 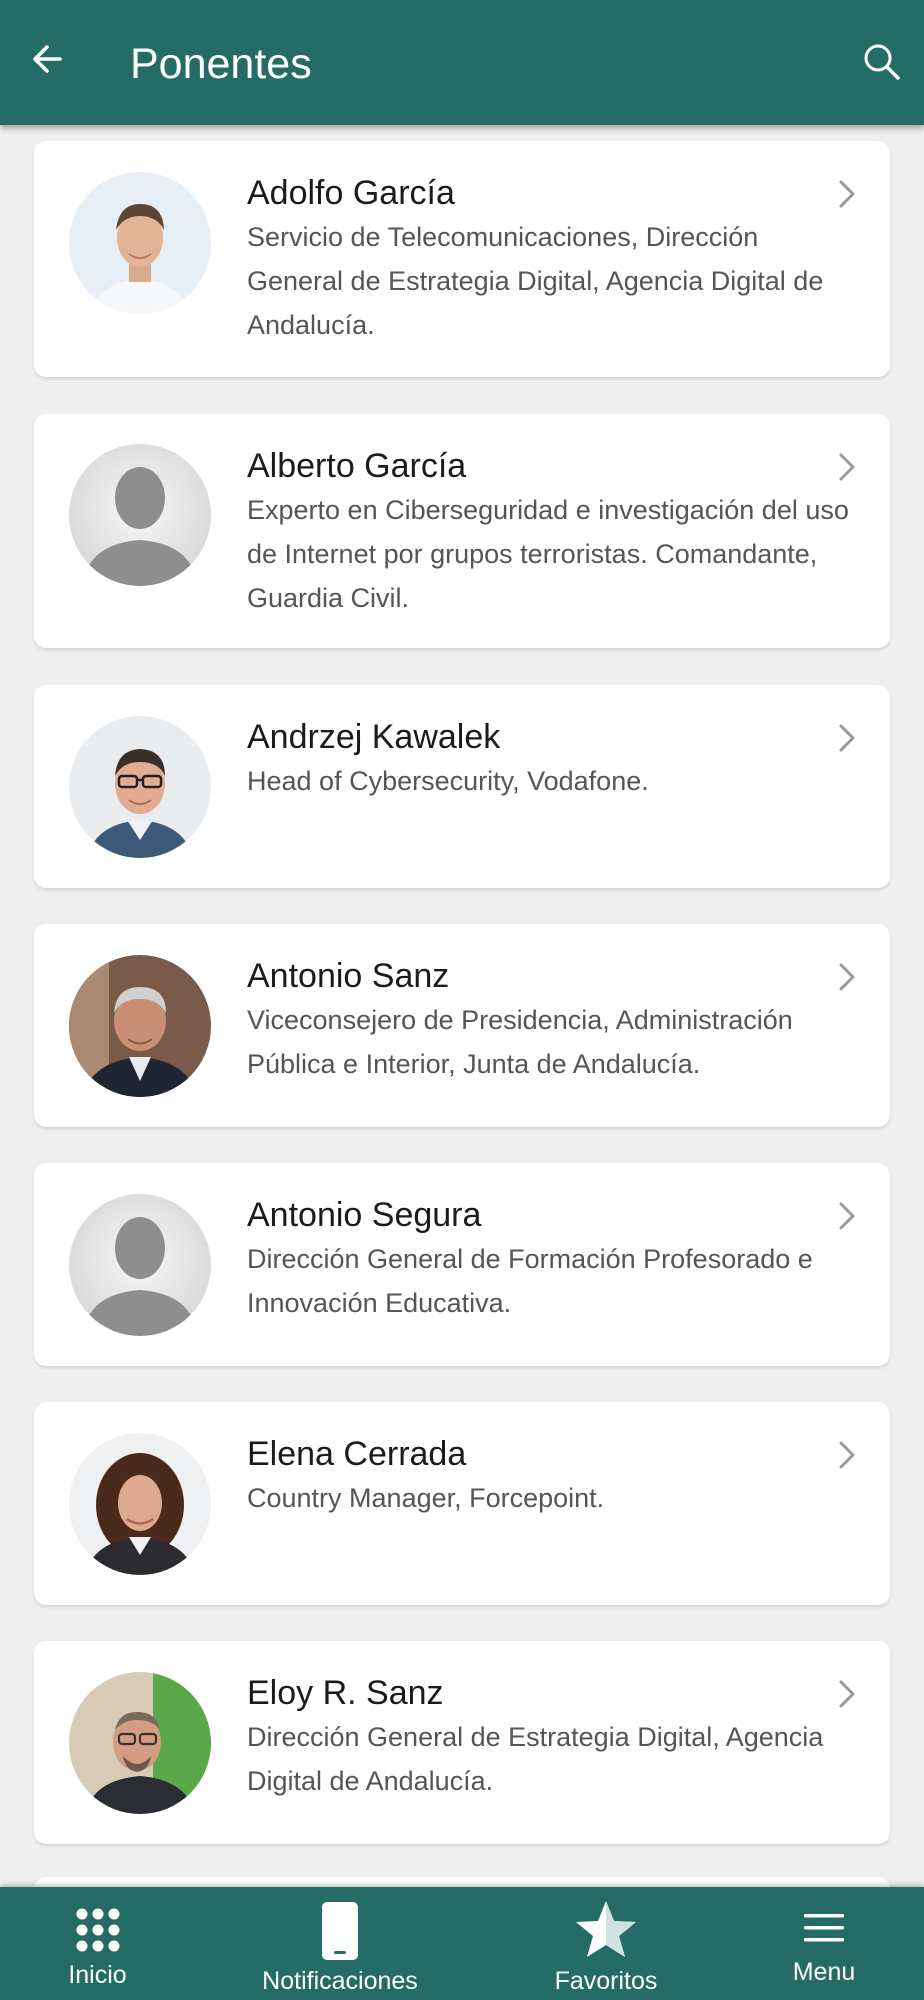 What do you see at coordinates (340, 1981) in the screenshot?
I see `nav-label: Notificaciones` at bounding box center [340, 1981].